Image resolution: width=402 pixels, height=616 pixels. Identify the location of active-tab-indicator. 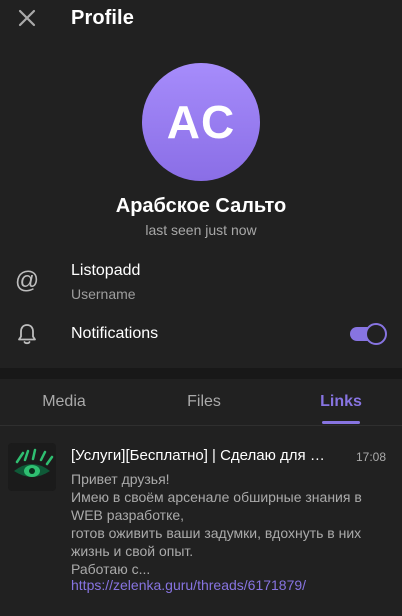
(341, 422).